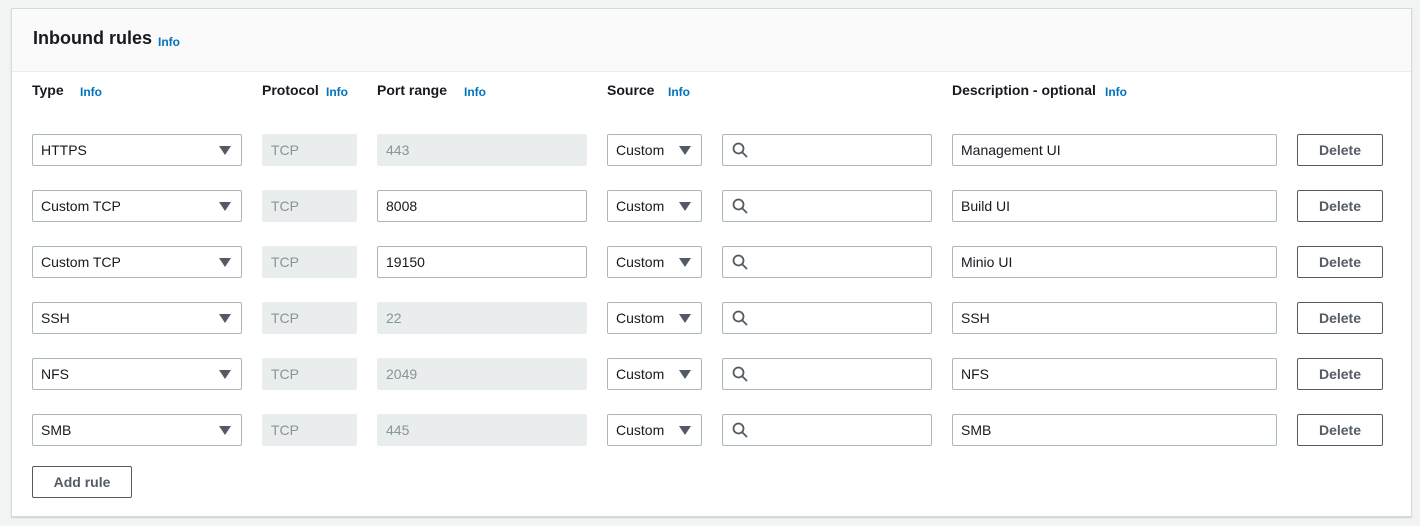 Image resolution: width=1420 pixels, height=526 pixels. What do you see at coordinates (169, 42) in the screenshot?
I see `title-info-link: Info` at bounding box center [169, 42].